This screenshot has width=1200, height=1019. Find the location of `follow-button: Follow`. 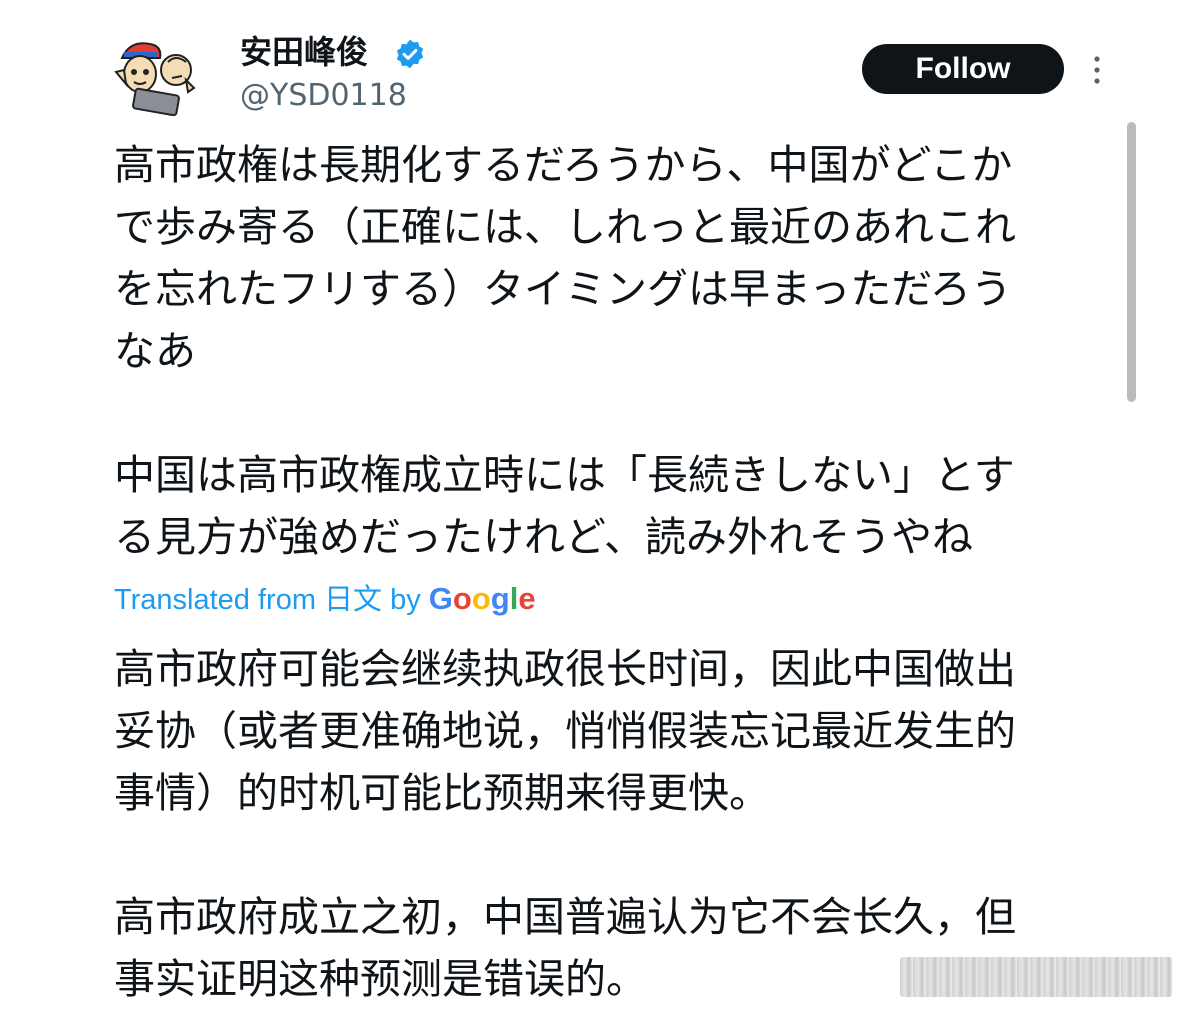

follow-button: Follow is located at coordinates (963, 69).